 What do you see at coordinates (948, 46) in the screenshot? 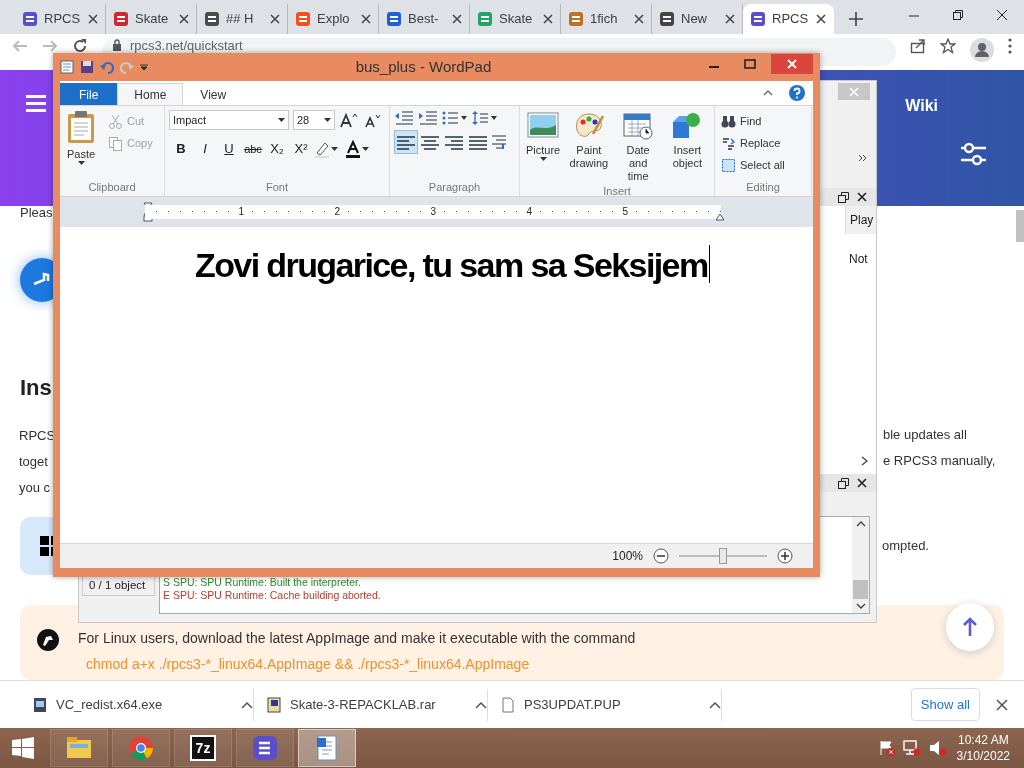
I see `star-icon` at bounding box center [948, 46].